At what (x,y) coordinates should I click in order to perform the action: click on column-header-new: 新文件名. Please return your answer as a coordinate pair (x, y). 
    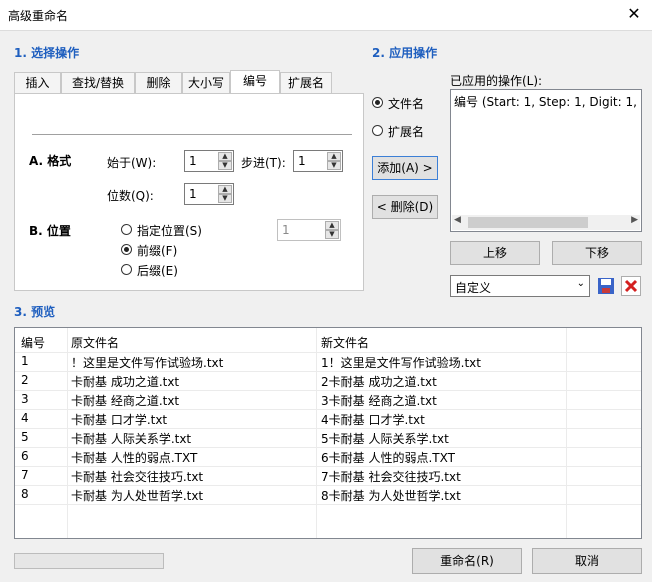
    Looking at the image, I should click on (345, 342).